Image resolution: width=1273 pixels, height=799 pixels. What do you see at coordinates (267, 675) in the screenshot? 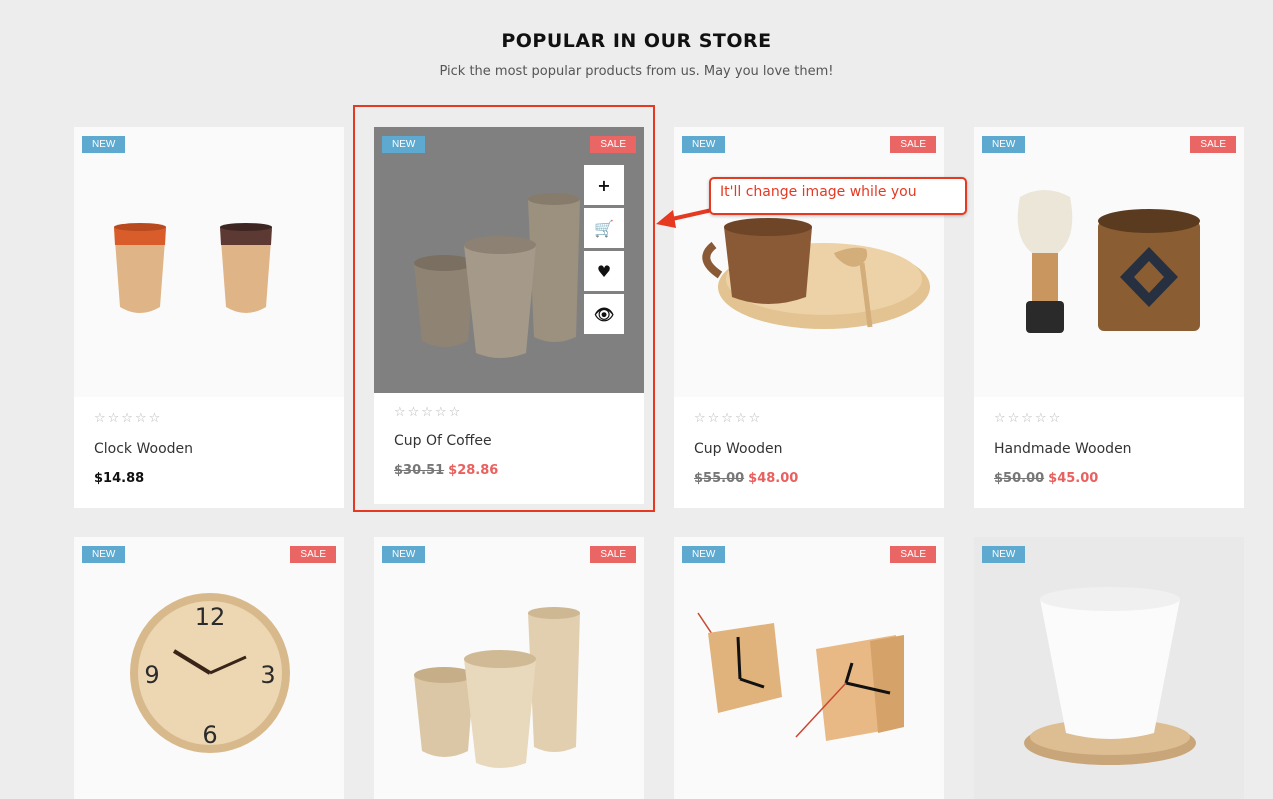
I see `svg-text: 3` at bounding box center [267, 675].